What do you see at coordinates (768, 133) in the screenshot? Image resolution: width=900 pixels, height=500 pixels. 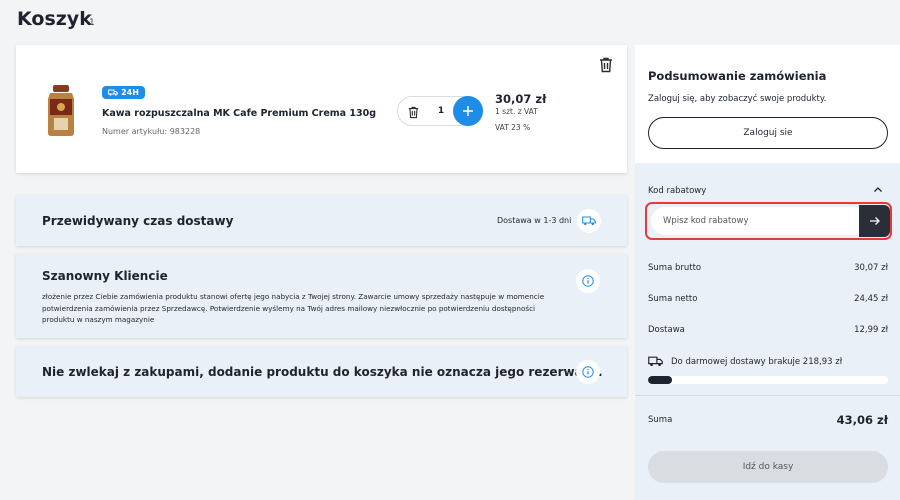 I see `login-button: Zaloguj sie` at bounding box center [768, 133].